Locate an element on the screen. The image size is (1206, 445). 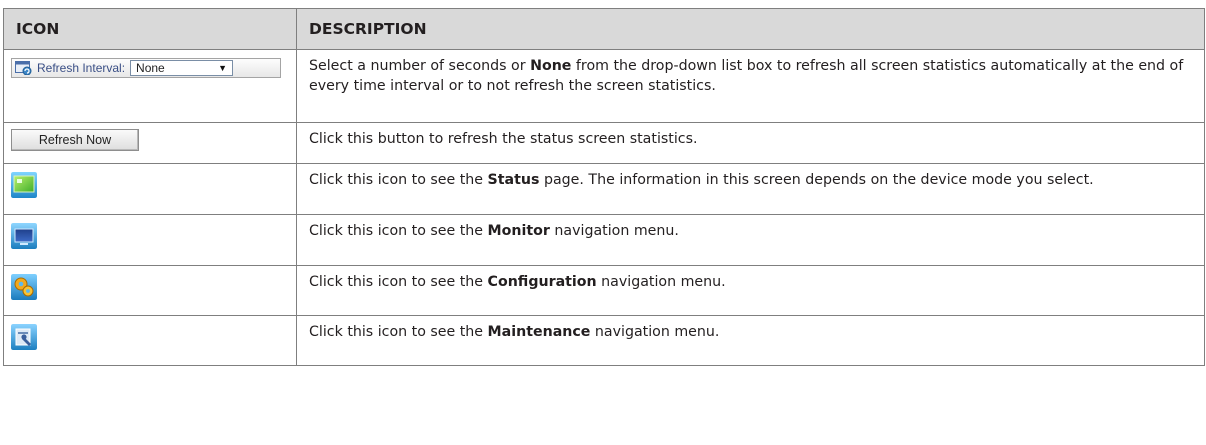
refresh-interval-icon is located at coordinates (24, 68).